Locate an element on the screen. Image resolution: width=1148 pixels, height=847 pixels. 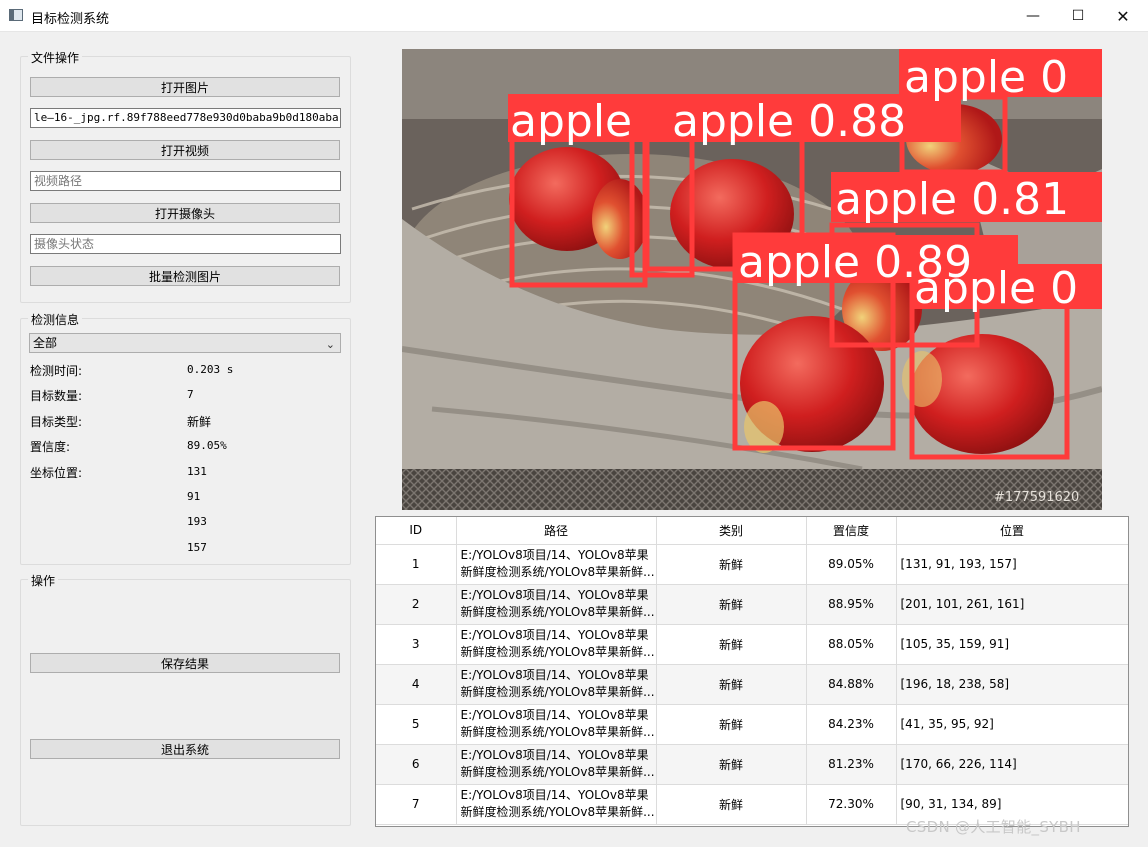
col-header-path: 路径 is located at coordinates (556, 531).